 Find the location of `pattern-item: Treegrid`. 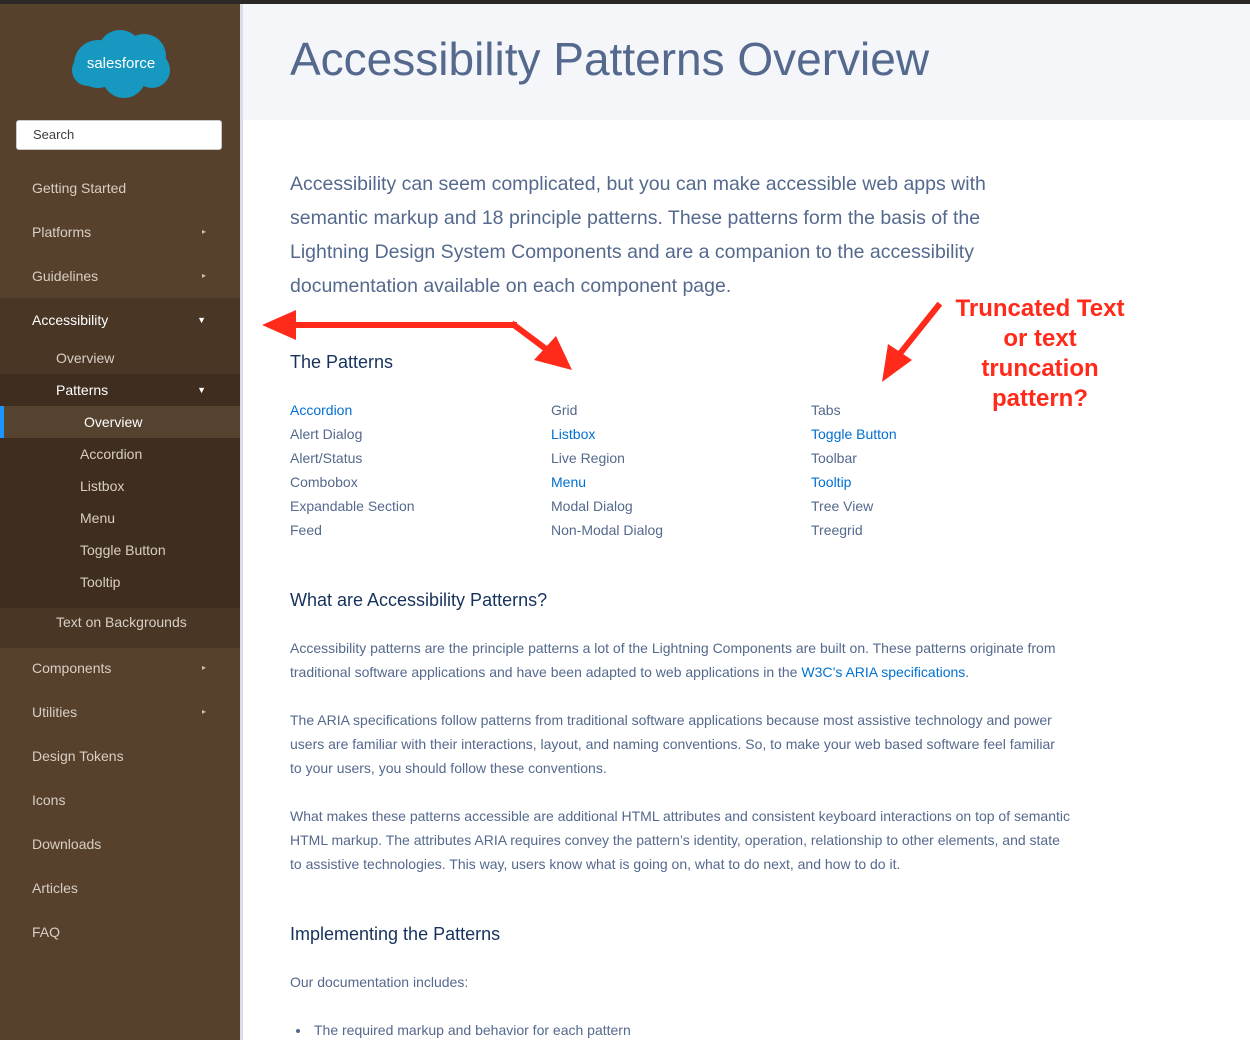

pattern-item: Treegrid is located at coordinates (837, 530).